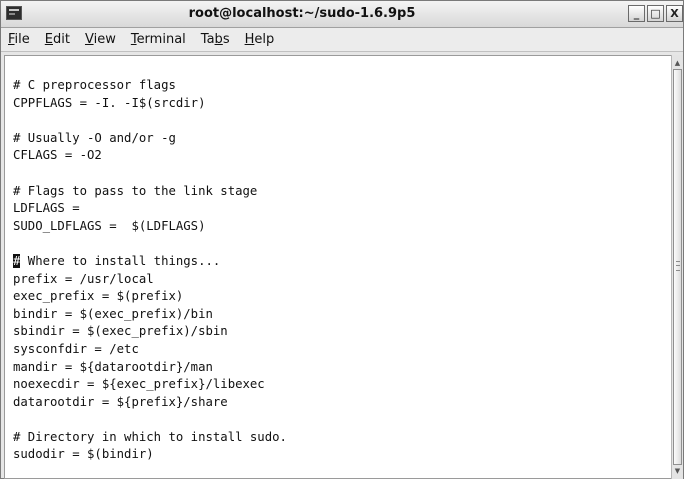 Image resolution: width=684 pixels, height=479 pixels. Describe the element at coordinates (636, 13) in the screenshot. I see `minimize-button: _` at that location.